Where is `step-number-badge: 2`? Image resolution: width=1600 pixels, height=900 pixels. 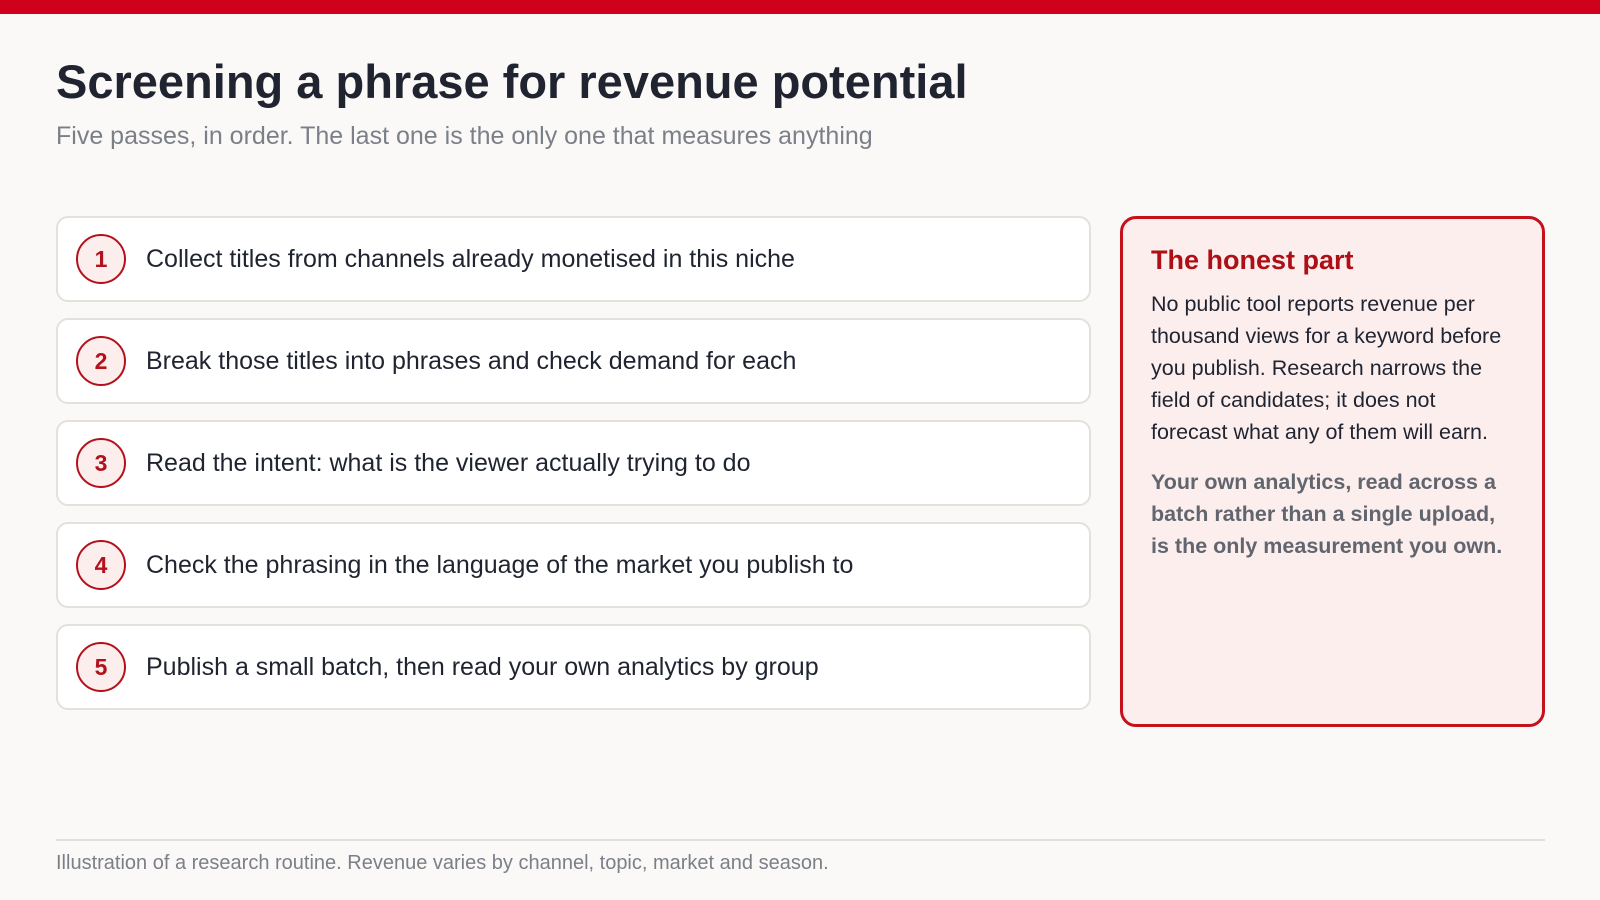 step-number-badge: 2 is located at coordinates (101, 361).